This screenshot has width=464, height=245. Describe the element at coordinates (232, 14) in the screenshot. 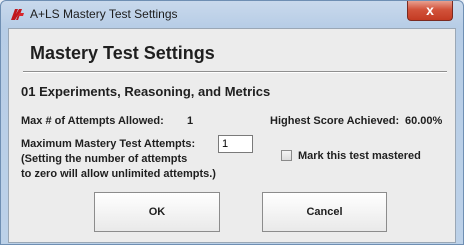

I see `title-bar: A+LS Mastery Test Settings x` at that location.